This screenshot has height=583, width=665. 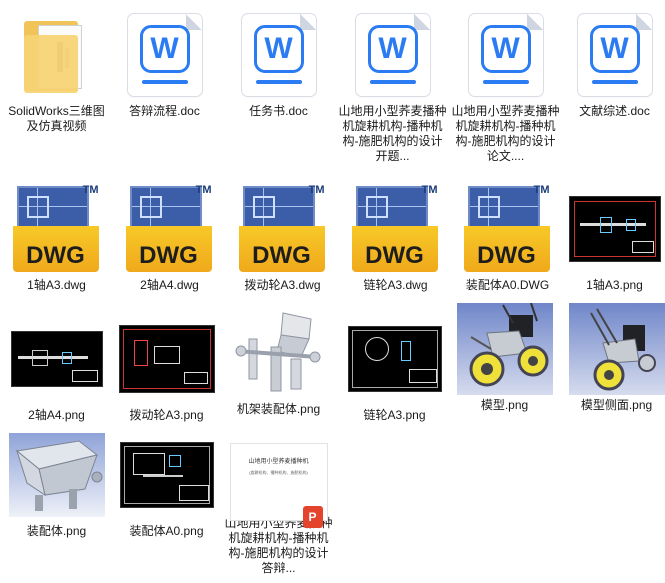 I want to click on file-label: 2轴A4.png, so click(x=56, y=415).